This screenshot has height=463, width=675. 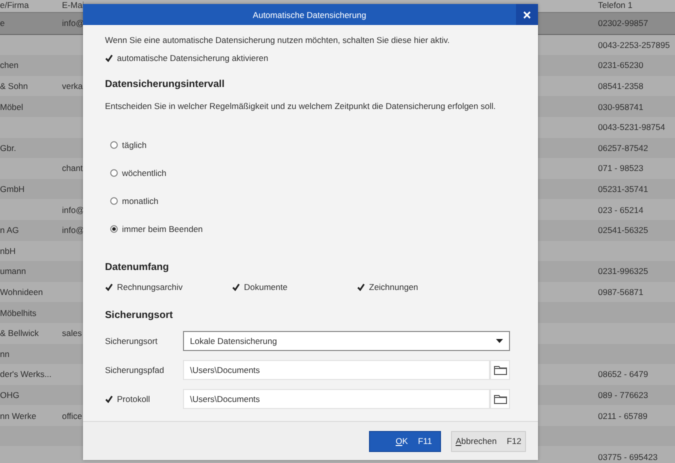 What do you see at coordinates (72, 86) in the screenshot?
I see `table-cell: verka` at bounding box center [72, 86].